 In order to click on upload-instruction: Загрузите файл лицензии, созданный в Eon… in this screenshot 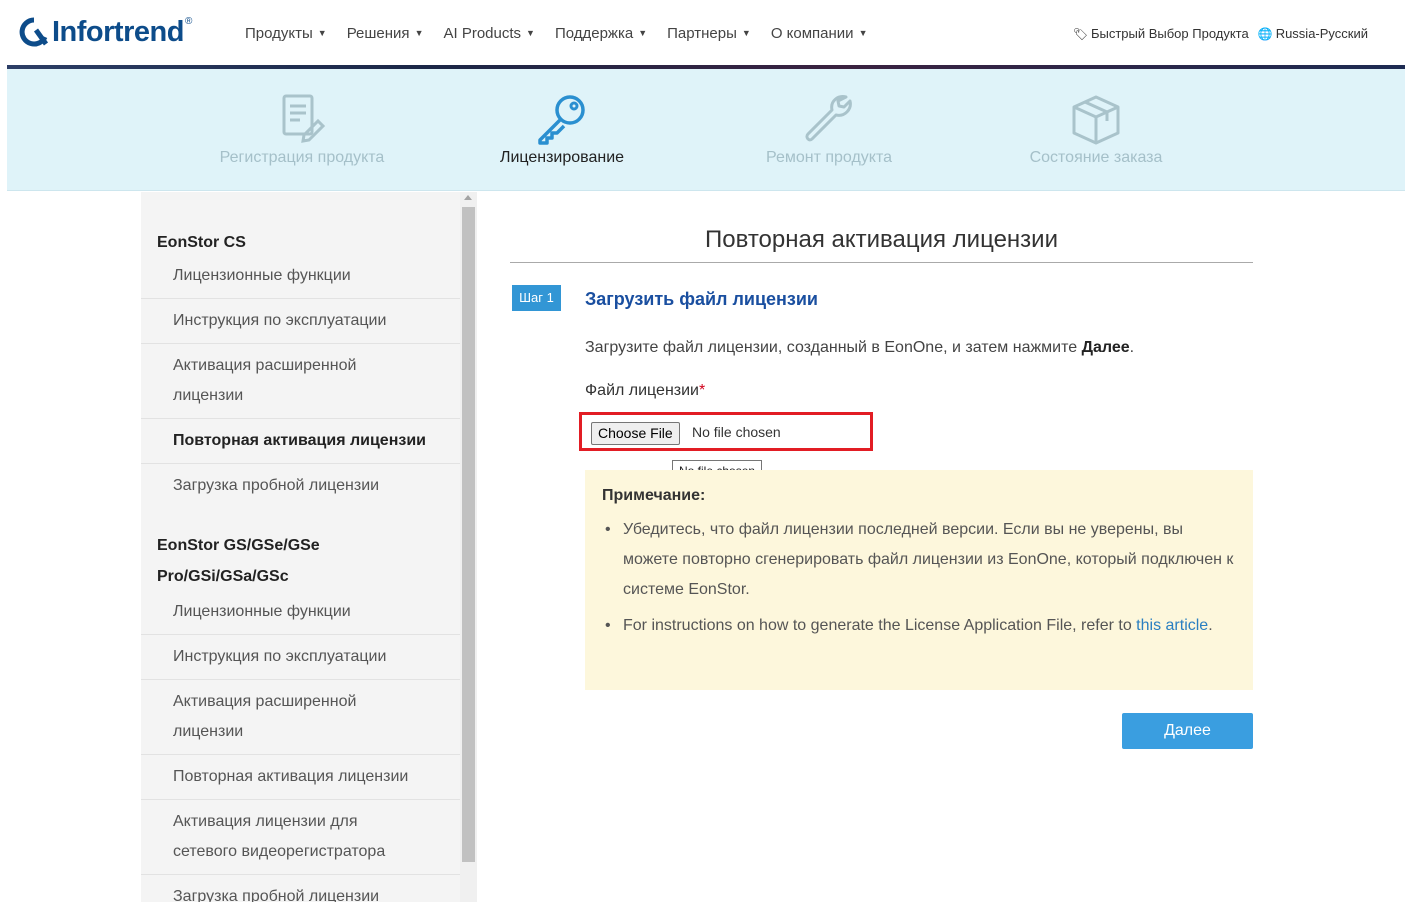, I will do `click(860, 347)`.